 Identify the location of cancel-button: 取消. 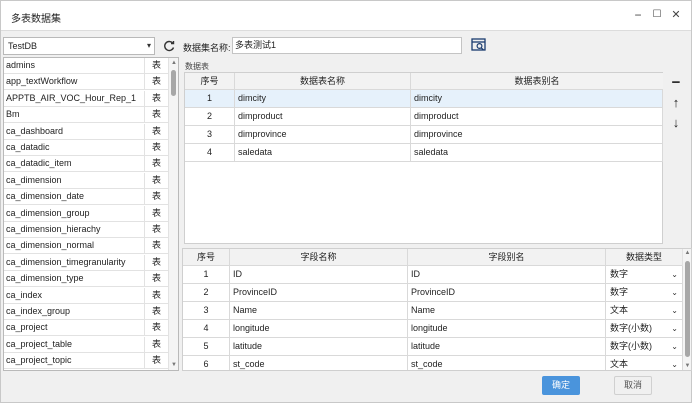
(633, 385).